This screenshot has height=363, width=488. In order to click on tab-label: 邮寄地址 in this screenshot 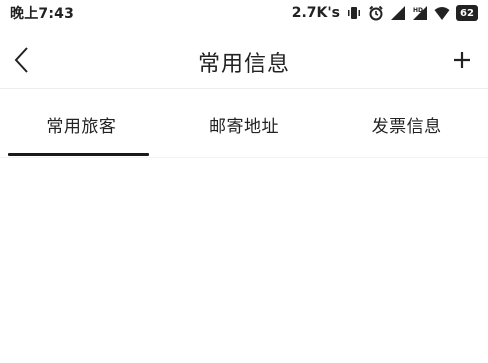, I will do `click(244, 127)`.